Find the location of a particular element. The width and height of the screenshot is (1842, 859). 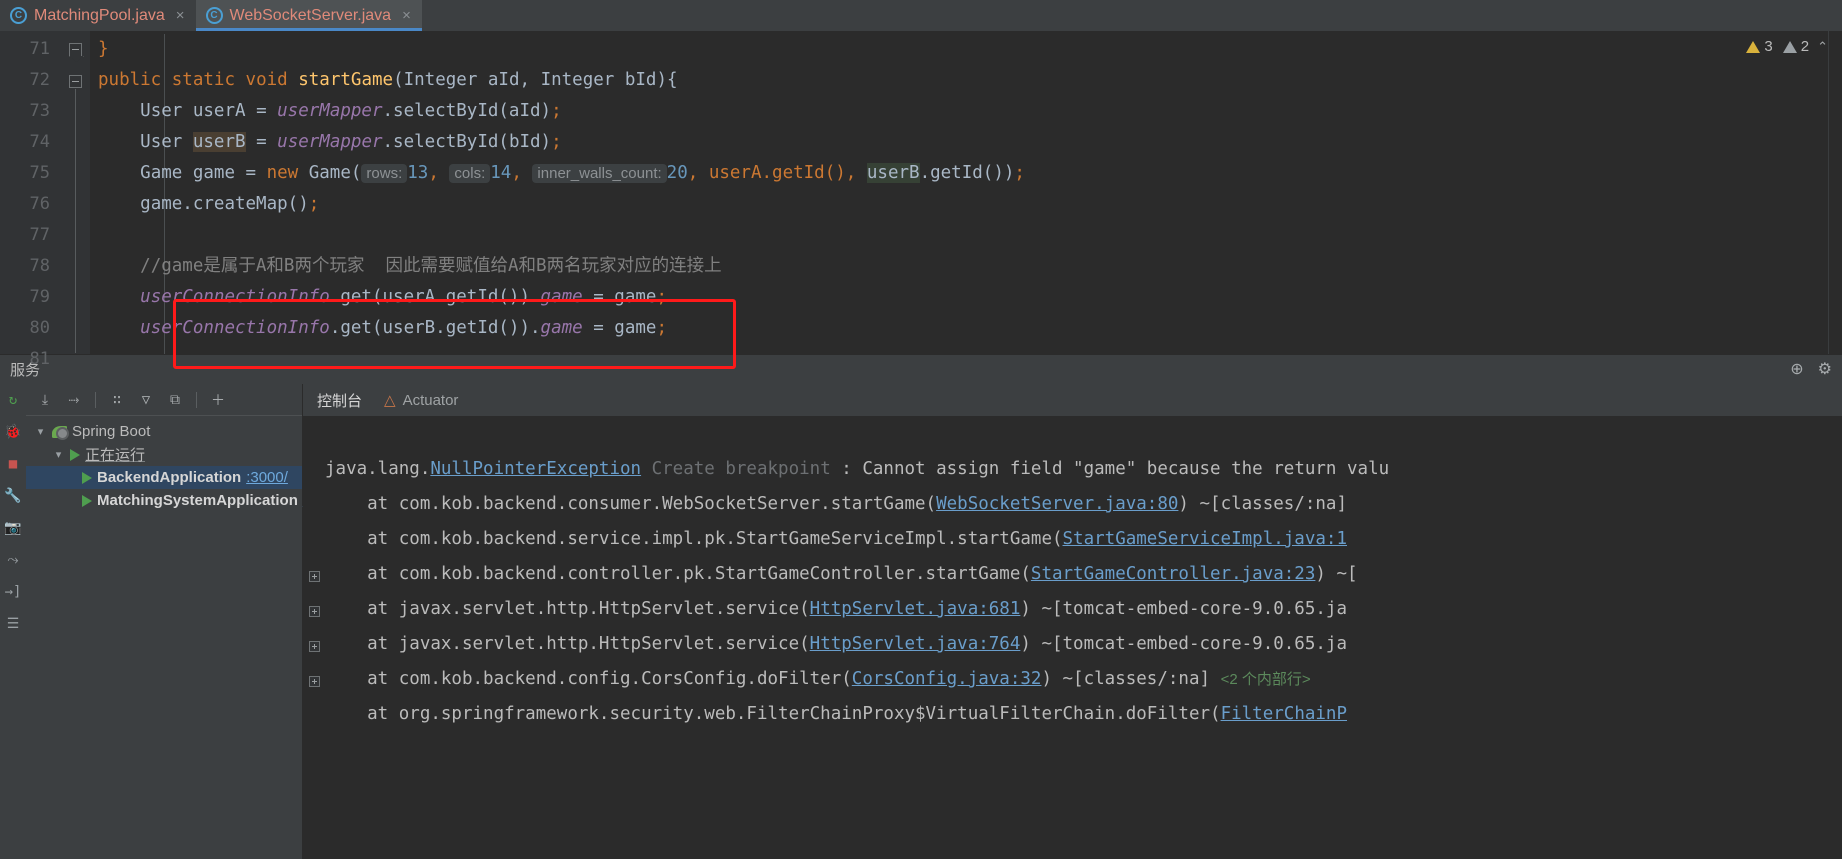

tree-item-running: ▾ 正在运行 is located at coordinates (164, 454).